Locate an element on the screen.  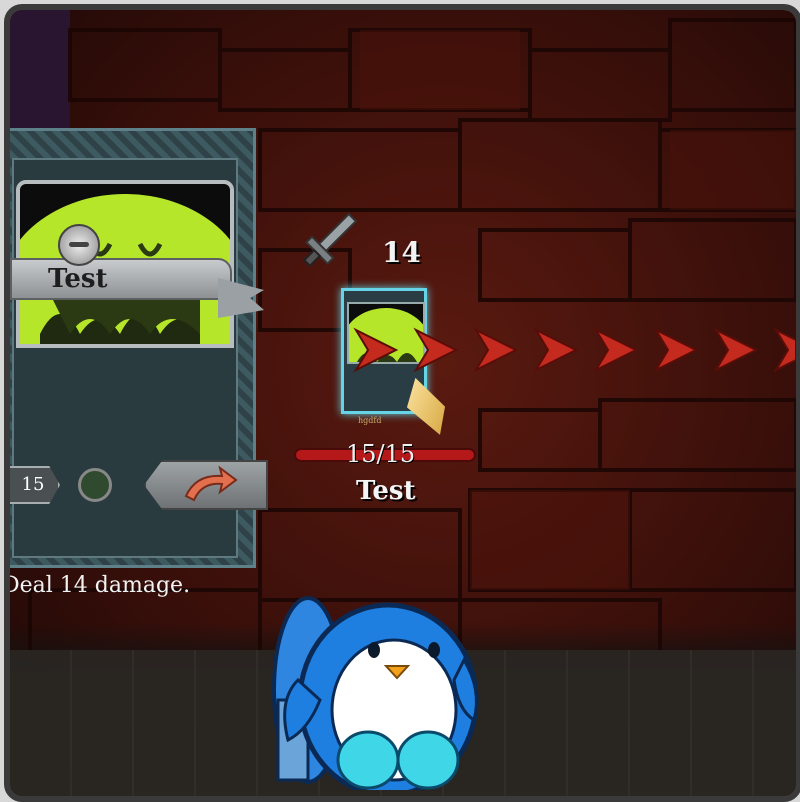
card-stat-bar: 15 is located at coordinates (139, 485).